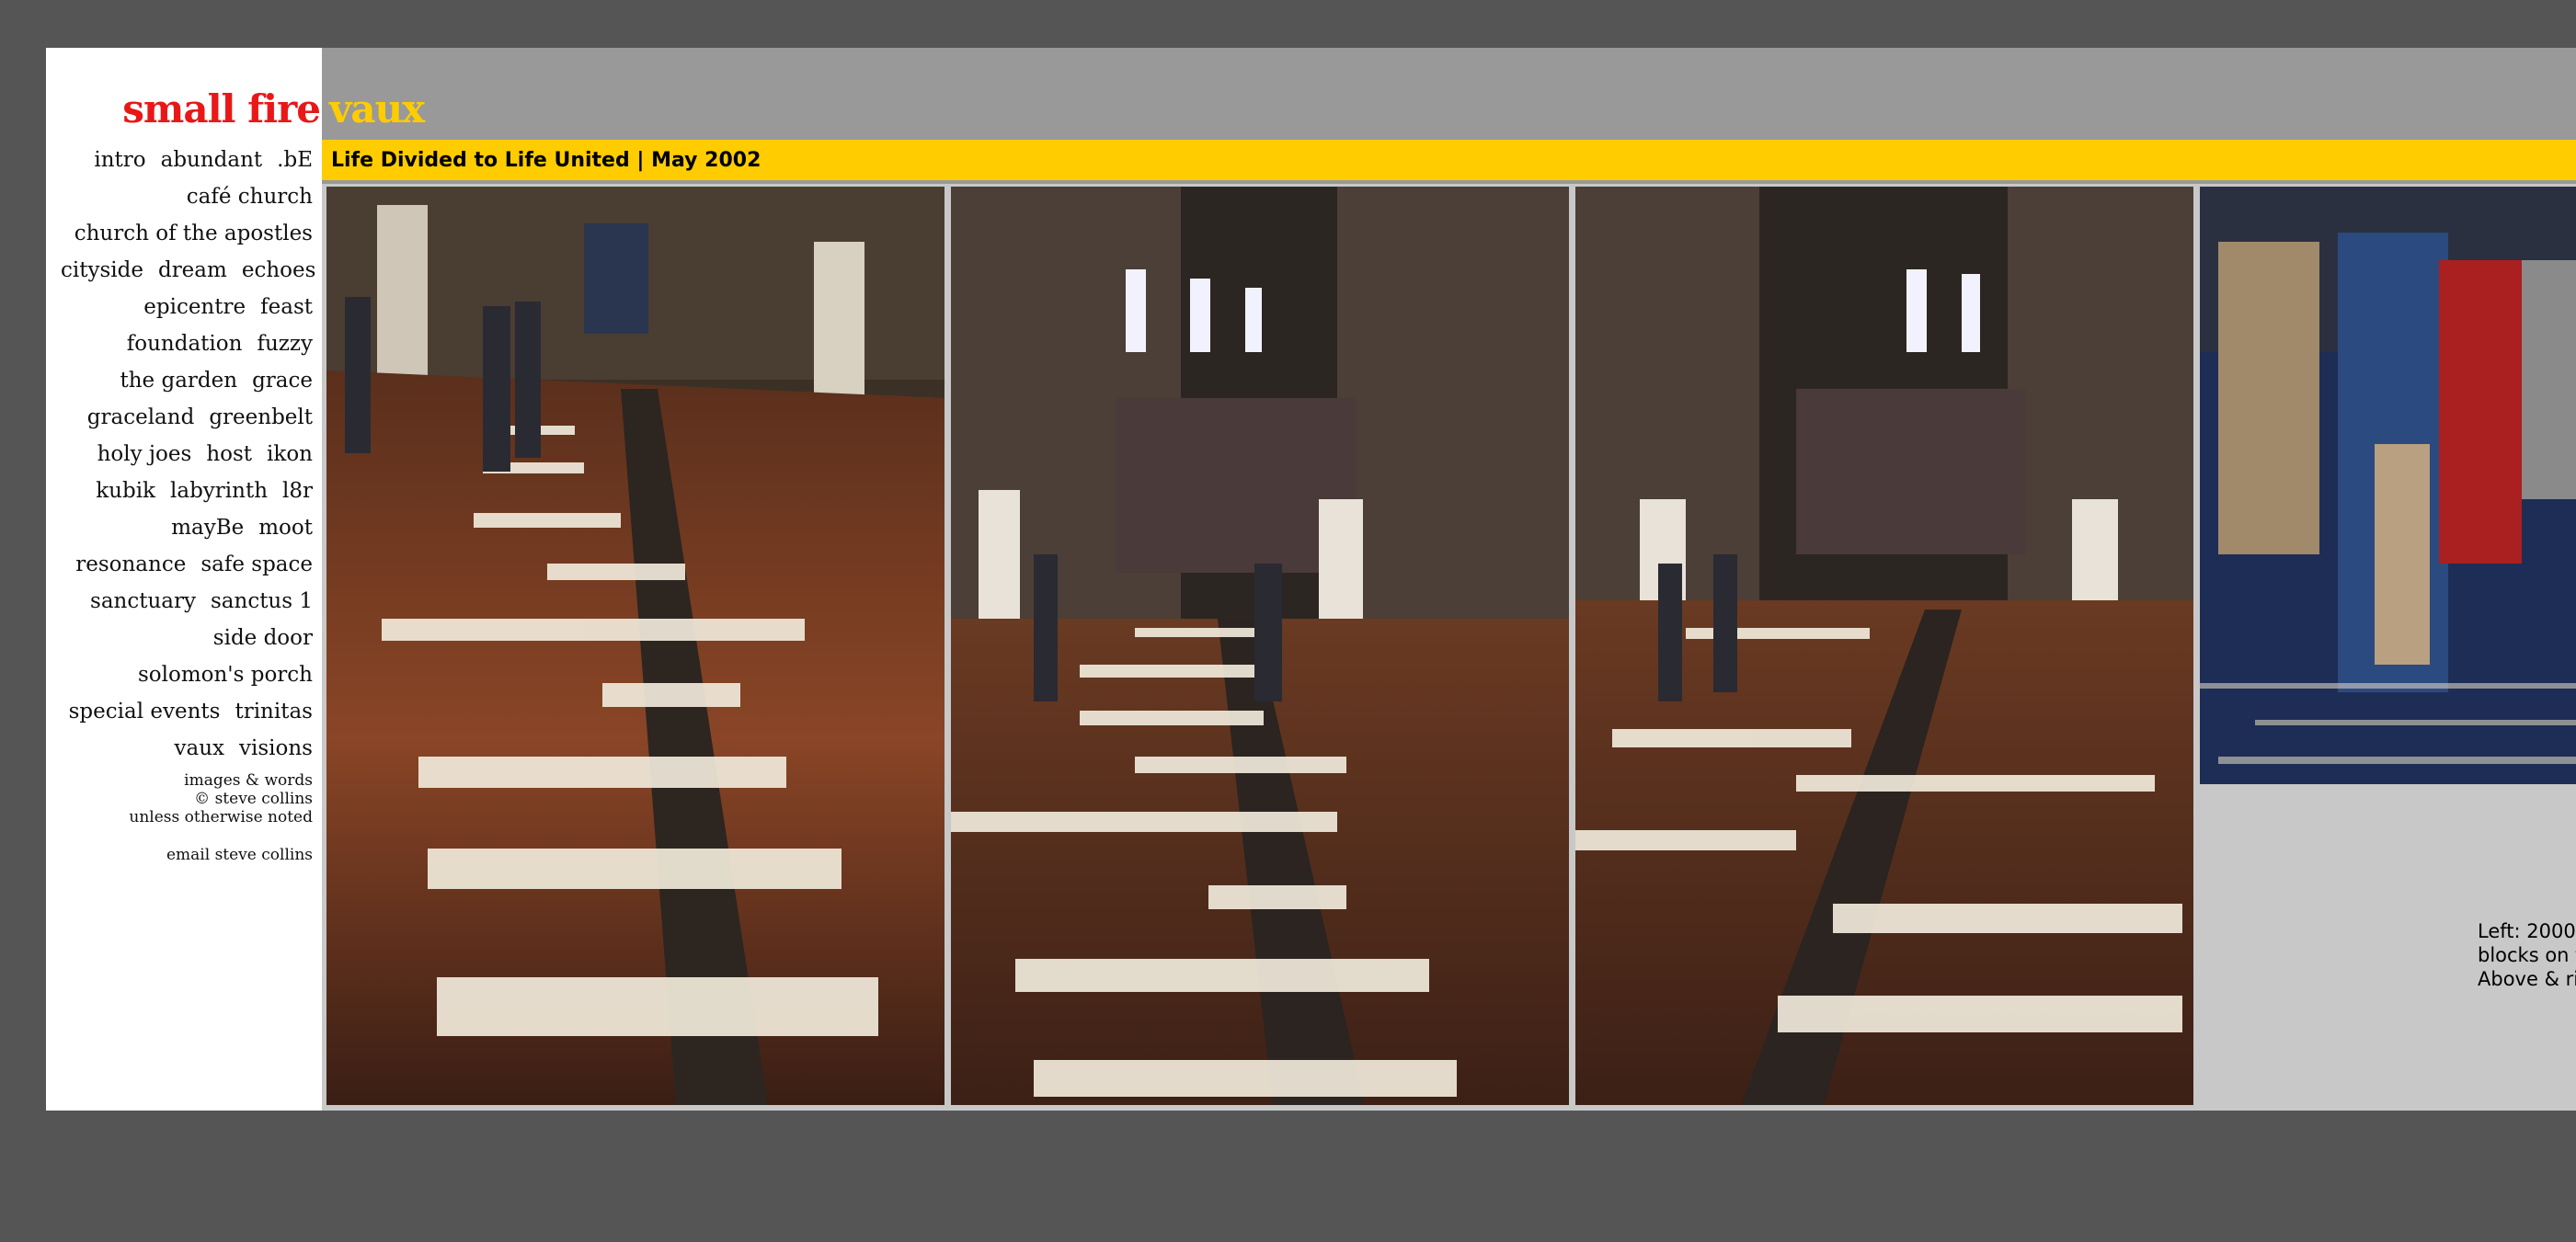 The image size is (2576, 1242). What do you see at coordinates (285, 528) in the screenshot?
I see `nav-link-moot: moot` at bounding box center [285, 528].